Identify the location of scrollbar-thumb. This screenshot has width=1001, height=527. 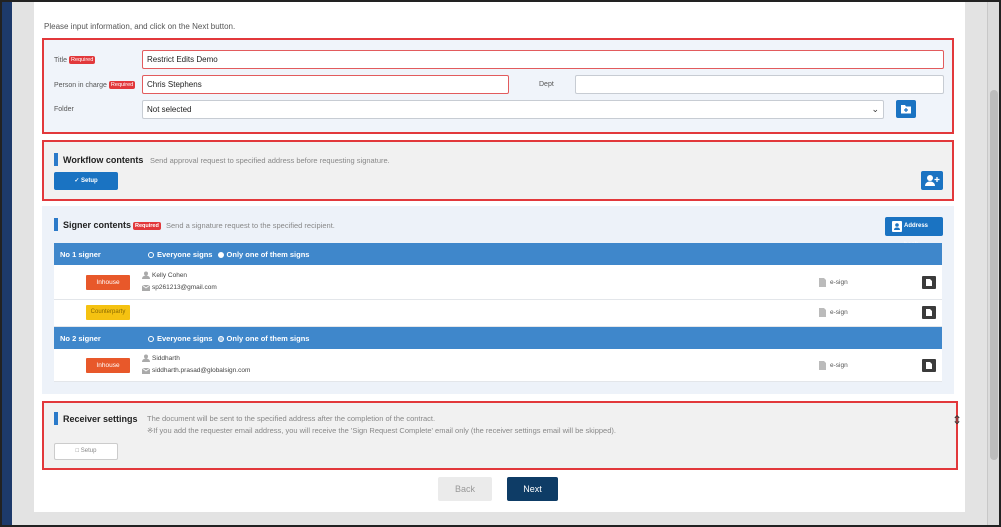
(994, 275).